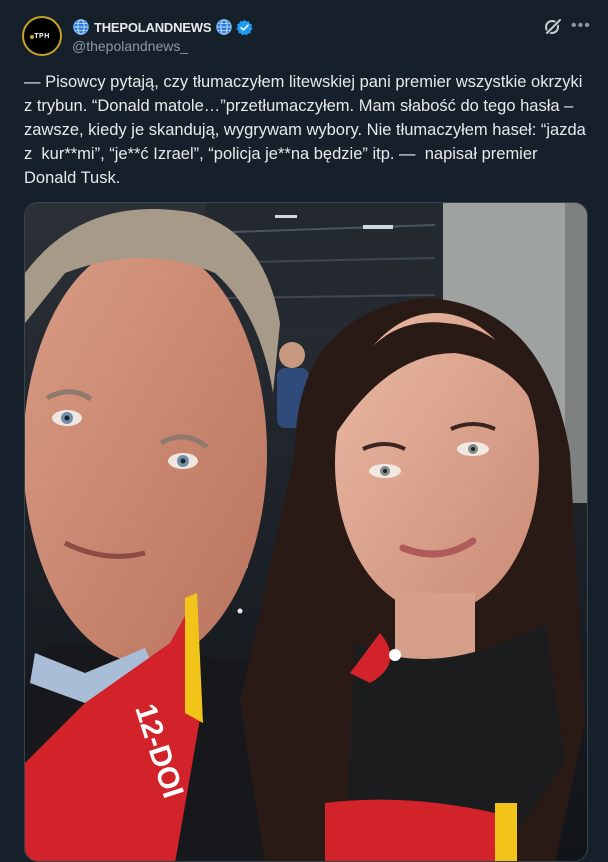 The image size is (608, 862). What do you see at coordinates (130, 46) in the screenshot?
I see `author-handle: @thepolandnews_` at bounding box center [130, 46].